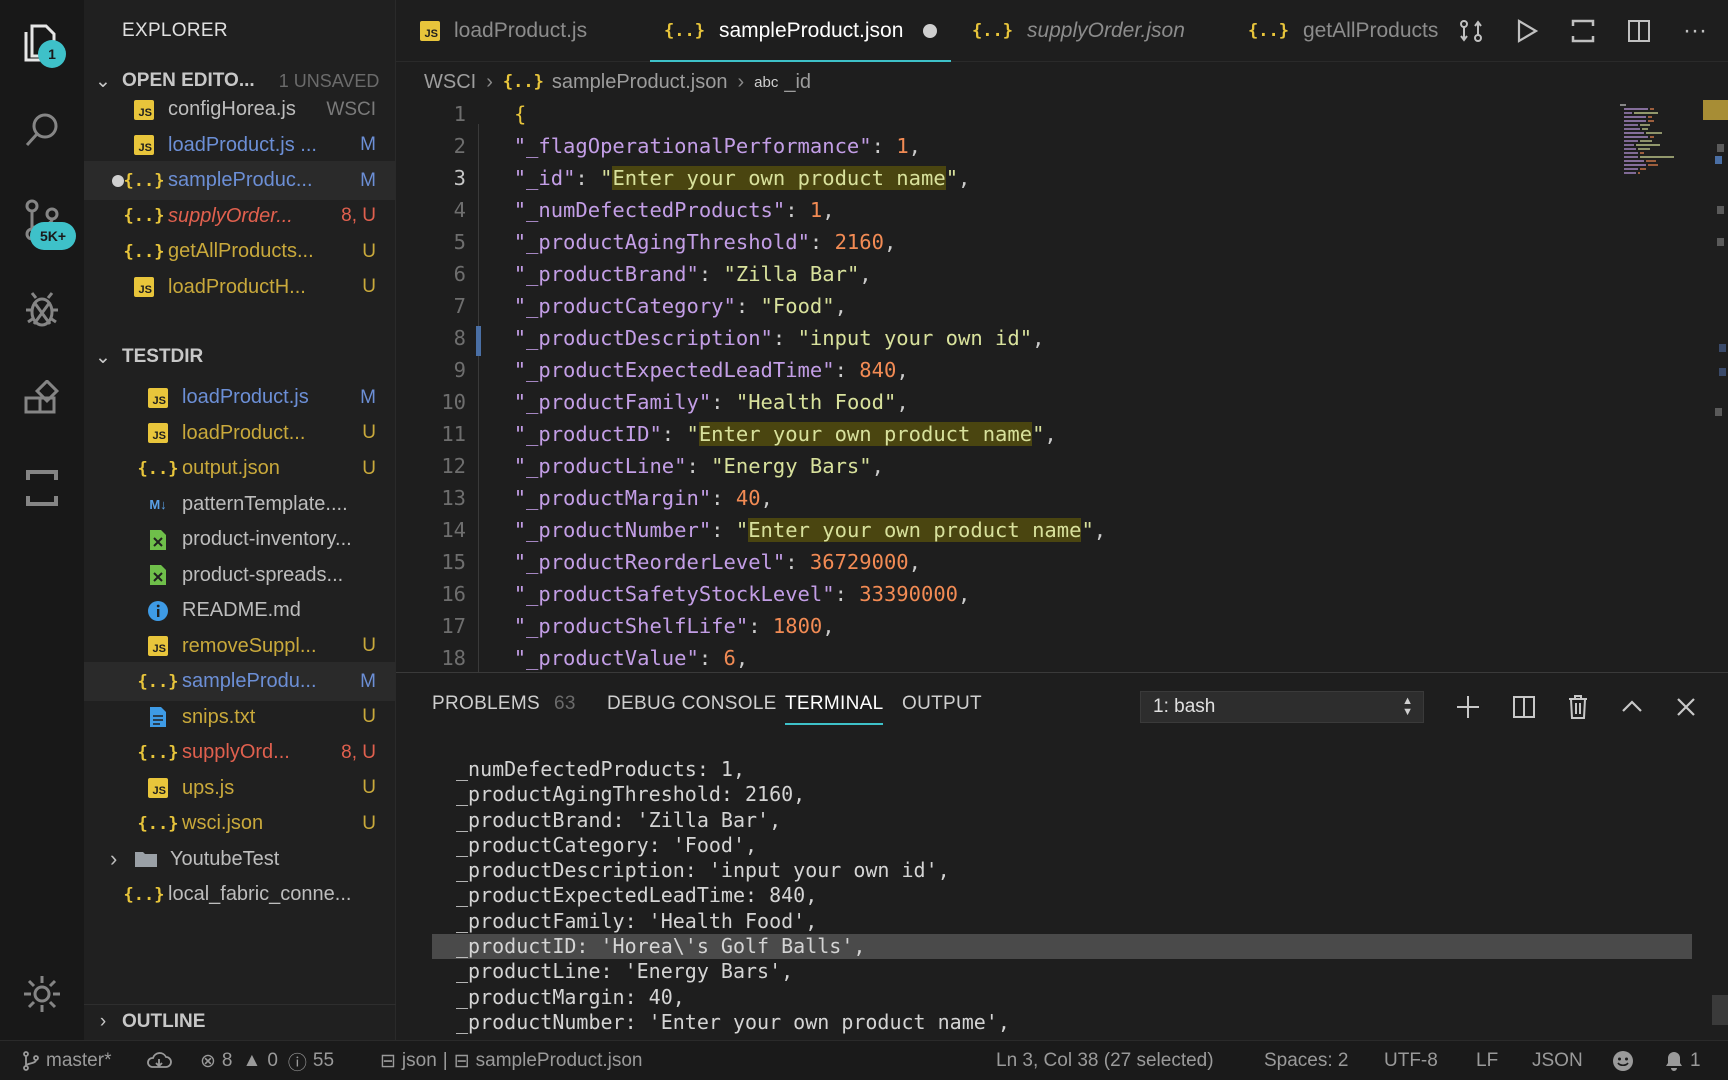  Describe the element at coordinates (1468, 707) in the screenshot. I see `new-terminal-icon` at that location.